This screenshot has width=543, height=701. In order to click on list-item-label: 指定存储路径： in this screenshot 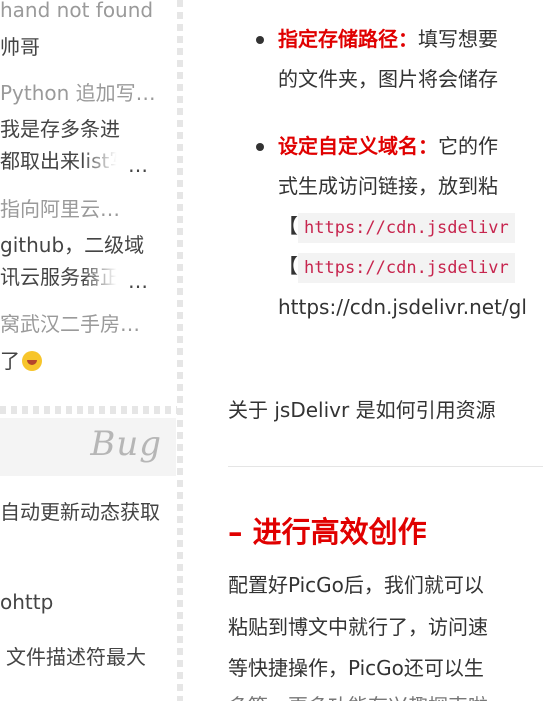, I will do `click(348, 39)`.